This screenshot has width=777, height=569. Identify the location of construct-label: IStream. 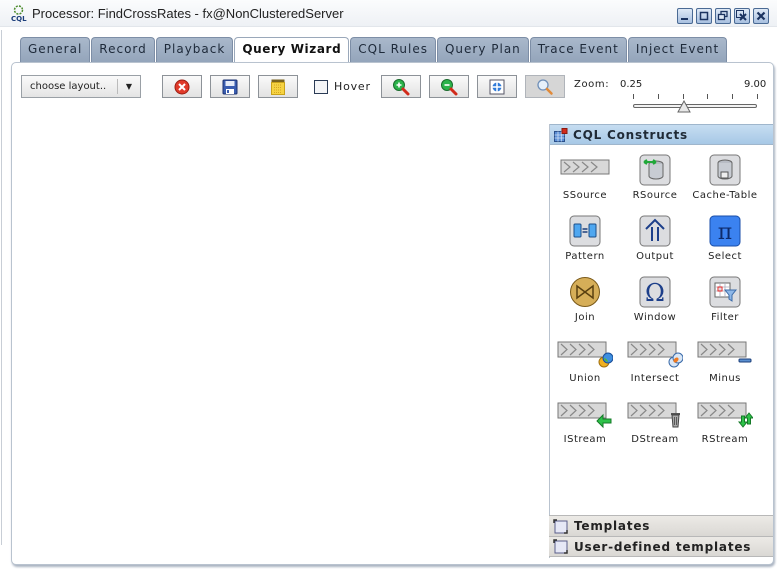
(585, 439).